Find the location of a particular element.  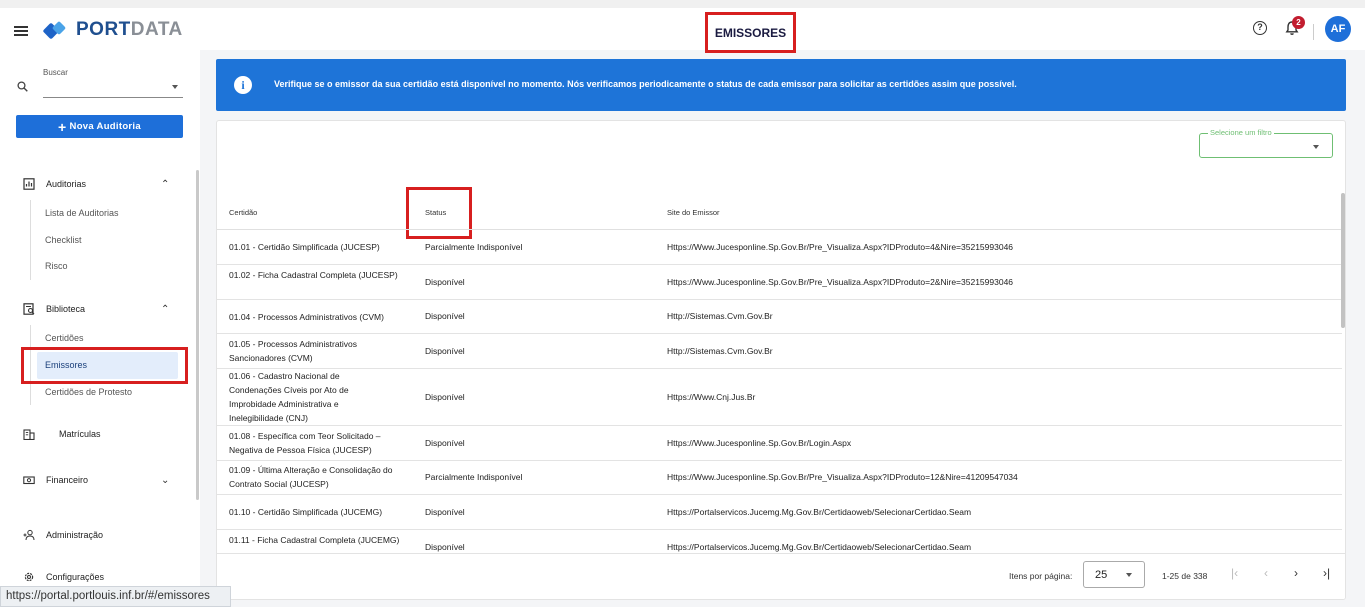

sidebar-item-checklist: Checklist is located at coordinates (63, 240).